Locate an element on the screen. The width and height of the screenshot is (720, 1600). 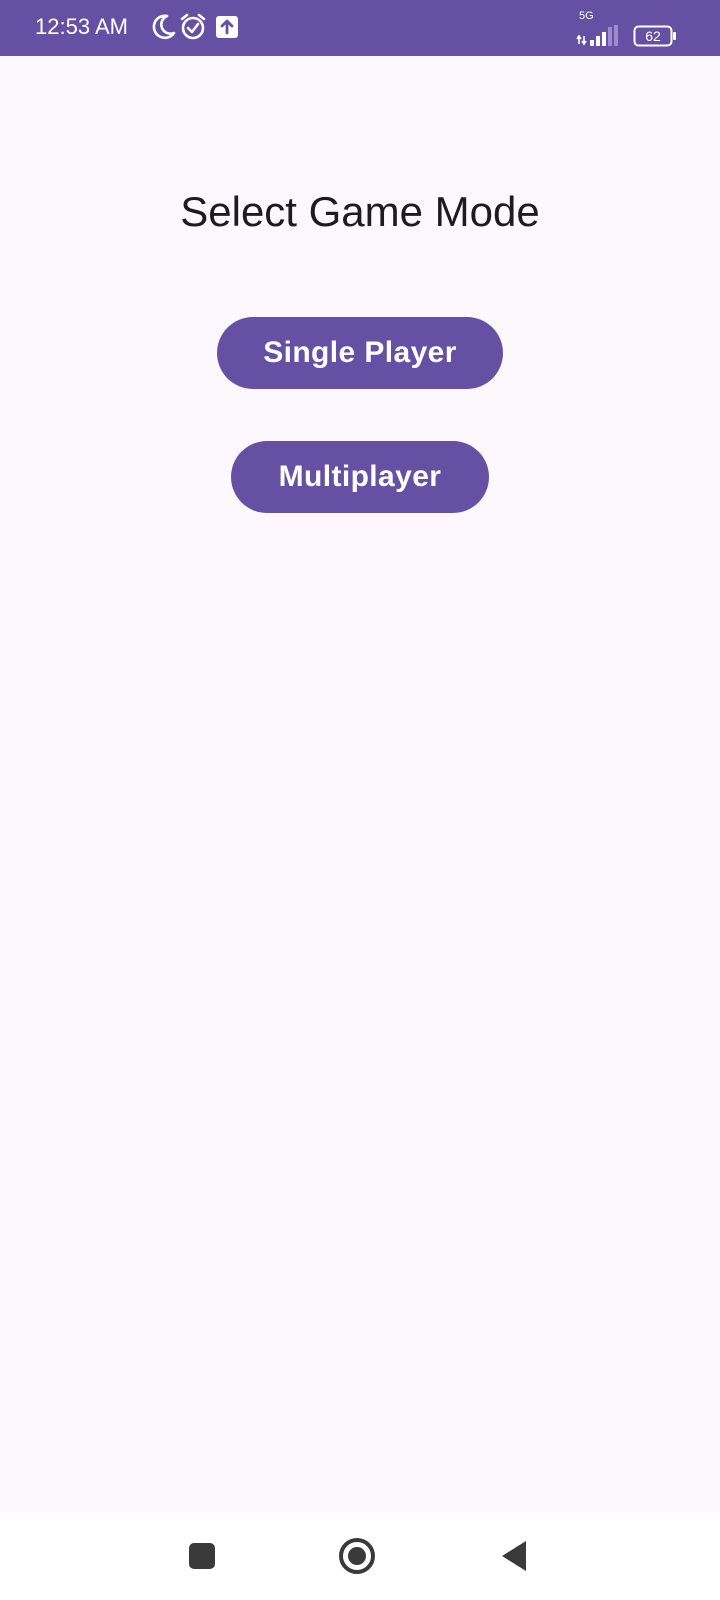
recent-apps-icon is located at coordinates (202, 1556).